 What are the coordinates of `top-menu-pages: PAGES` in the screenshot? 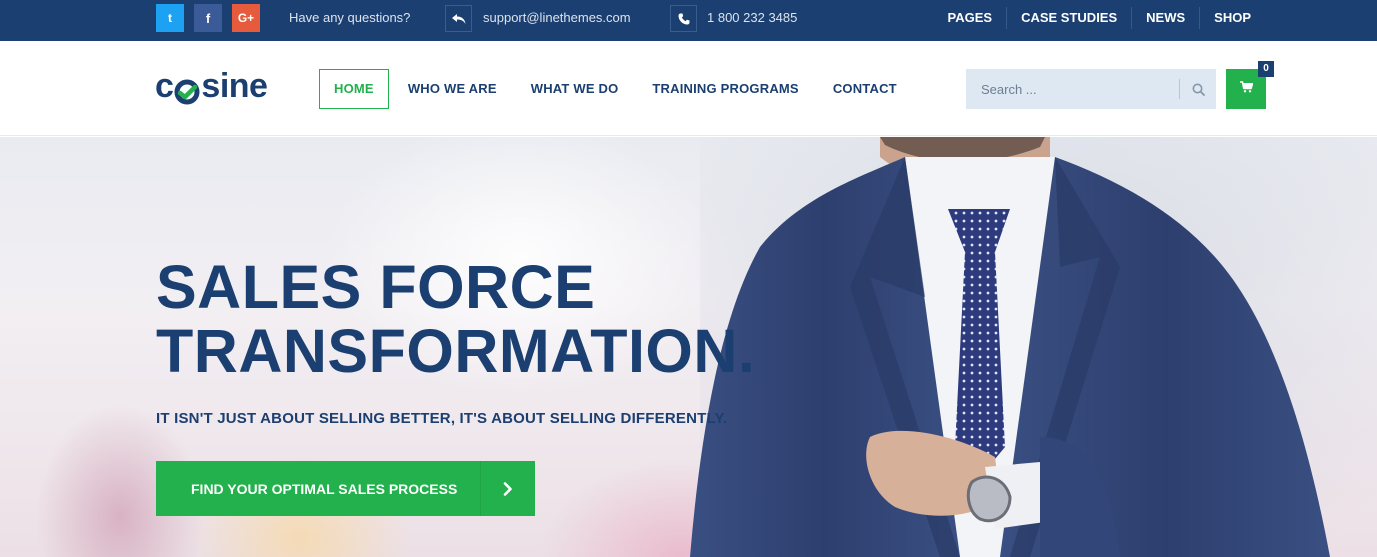 It's located at (970, 18).